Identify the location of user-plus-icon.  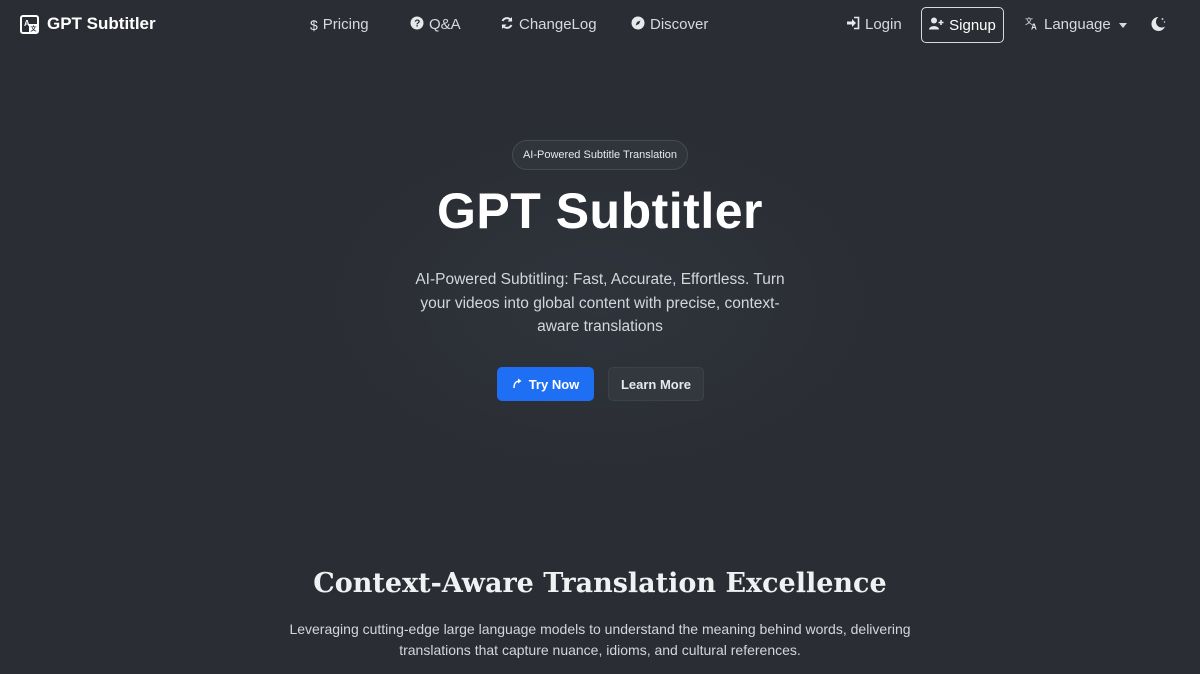
(936, 25).